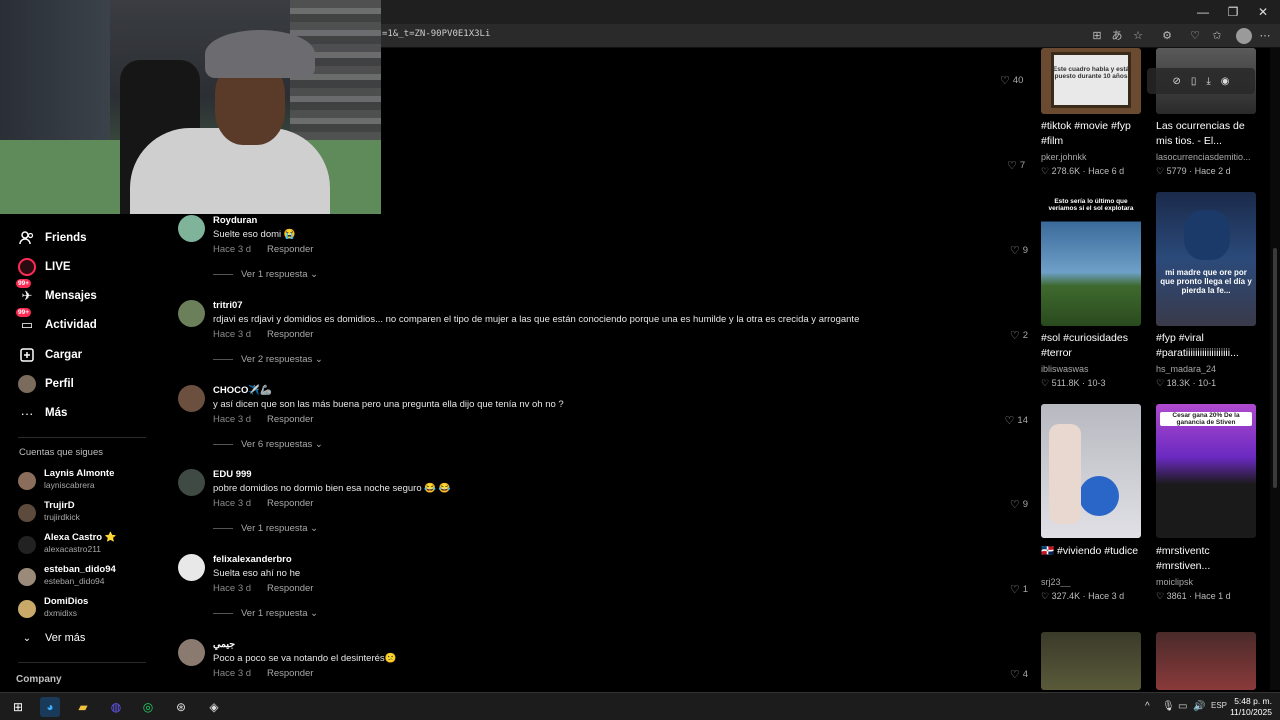 This screenshot has width=1280, height=720. Describe the element at coordinates (58, 267) in the screenshot. I see `nav-label: LIVE` at that location.